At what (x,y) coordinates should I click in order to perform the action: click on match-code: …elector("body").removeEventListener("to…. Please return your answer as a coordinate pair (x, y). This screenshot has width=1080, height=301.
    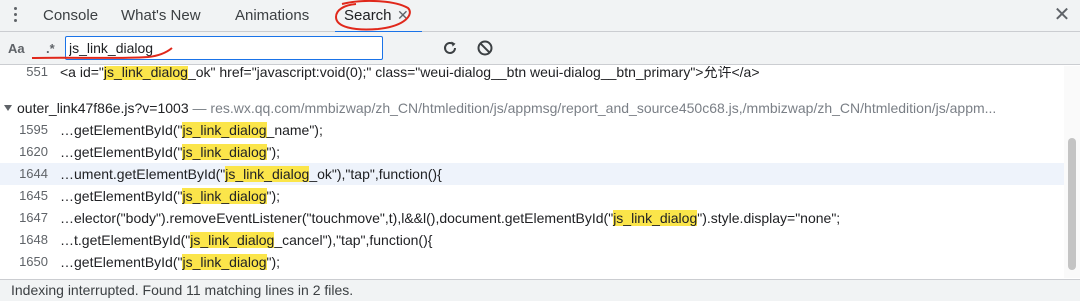
    Looking at the image, I should click on (450, 218).